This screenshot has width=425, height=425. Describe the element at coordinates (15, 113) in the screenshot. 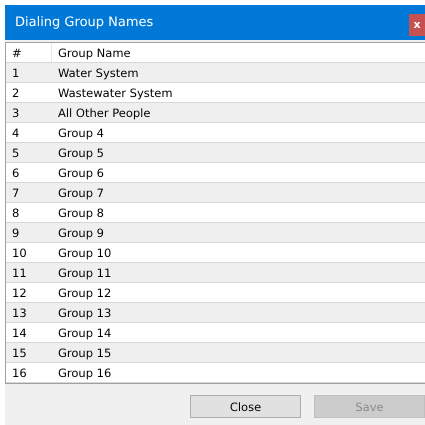

I see `table-cell-text: 3` at that location.